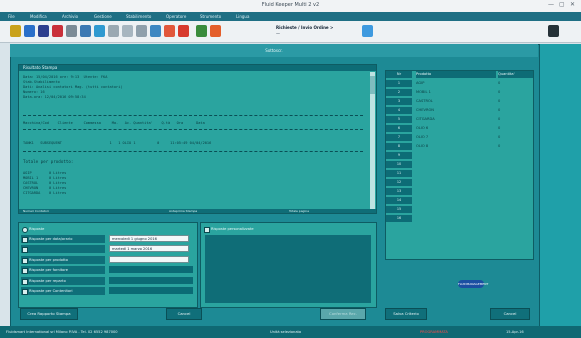 The image size is (581, 338). I want to click on table-row: 12, so click(459, 182).